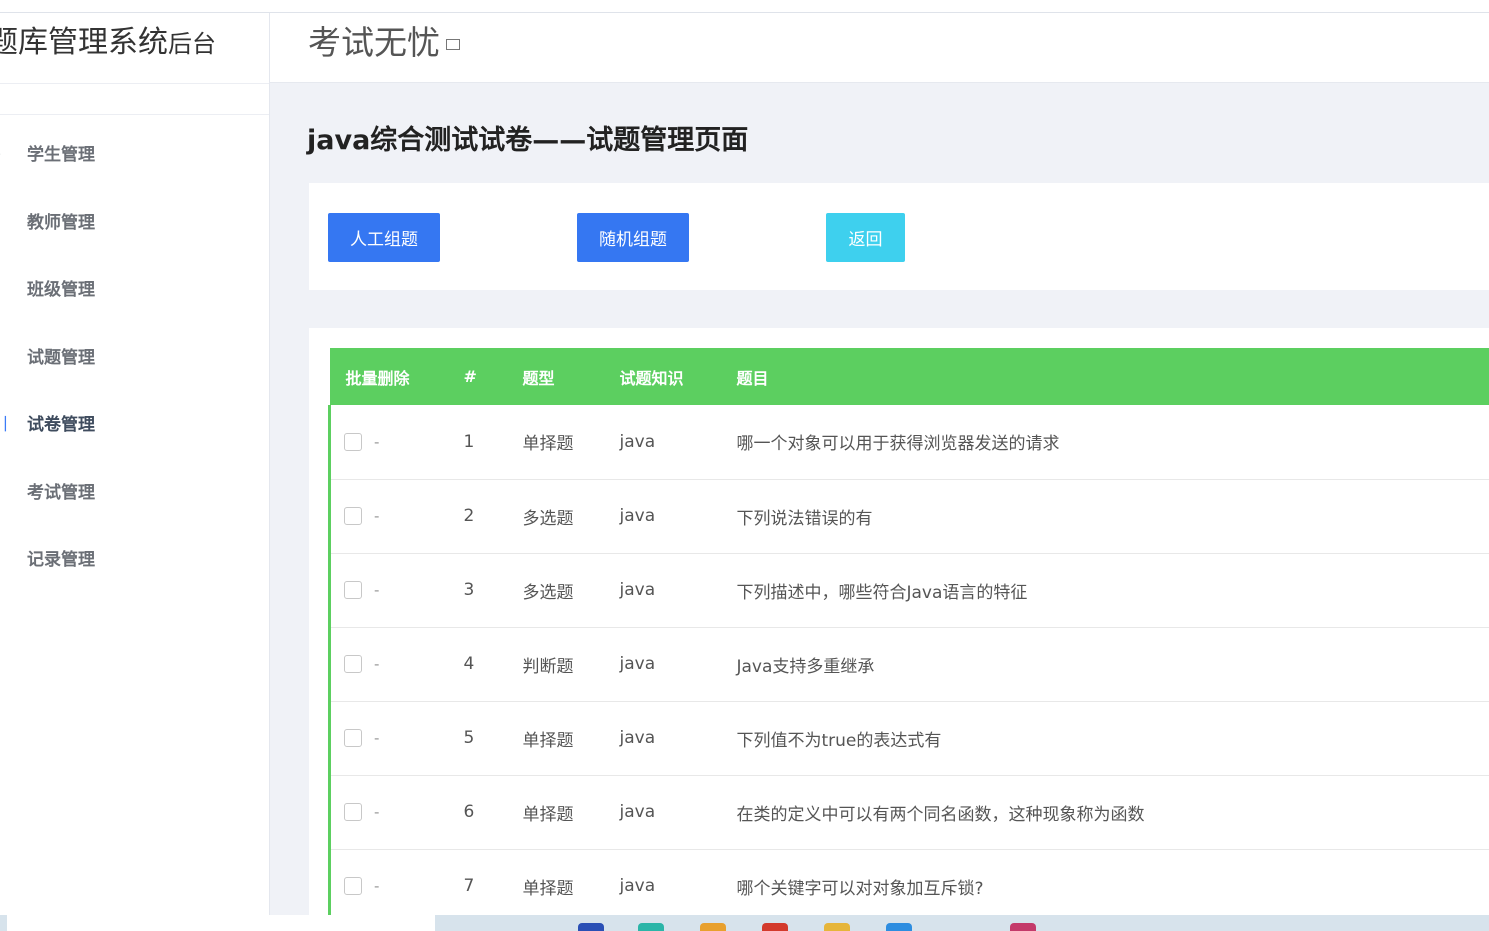 The width and height of the screenshot is (1489, 931). I want to click on table-row: - 1 单择题 java 哪一个对象可以用于获得浏览器发送的请求, so click(908, 442).